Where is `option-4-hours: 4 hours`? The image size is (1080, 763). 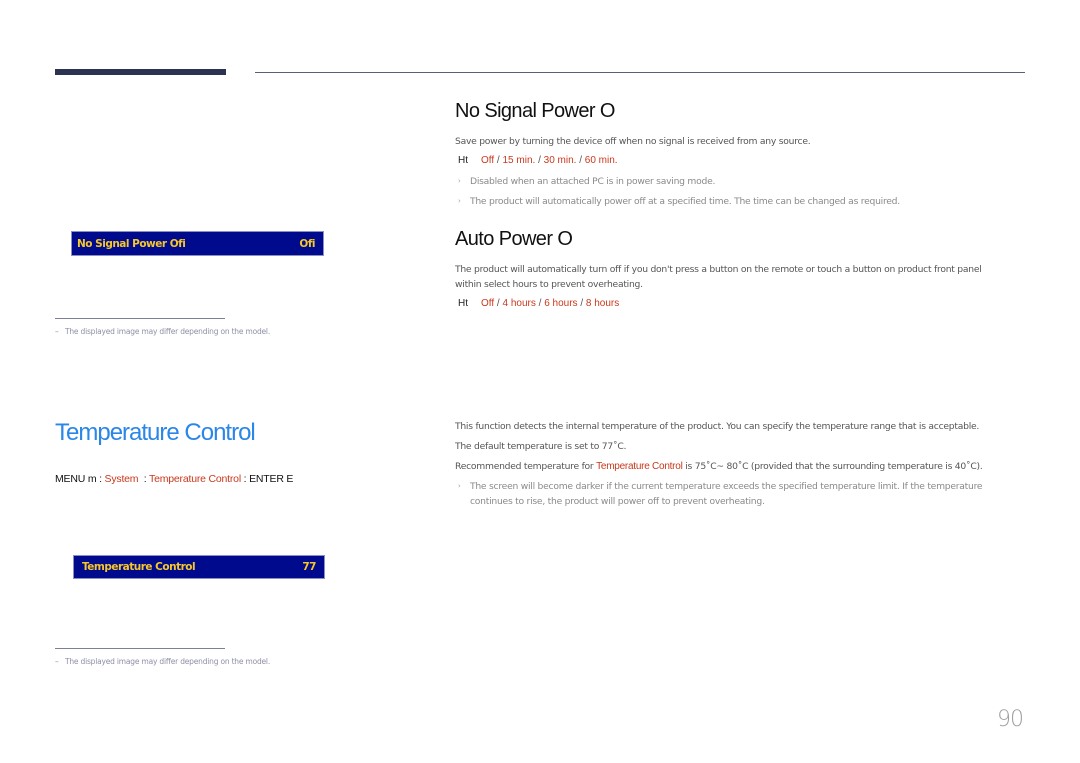 option-4-hours: 4 hours is located at coordinates (519, 303).